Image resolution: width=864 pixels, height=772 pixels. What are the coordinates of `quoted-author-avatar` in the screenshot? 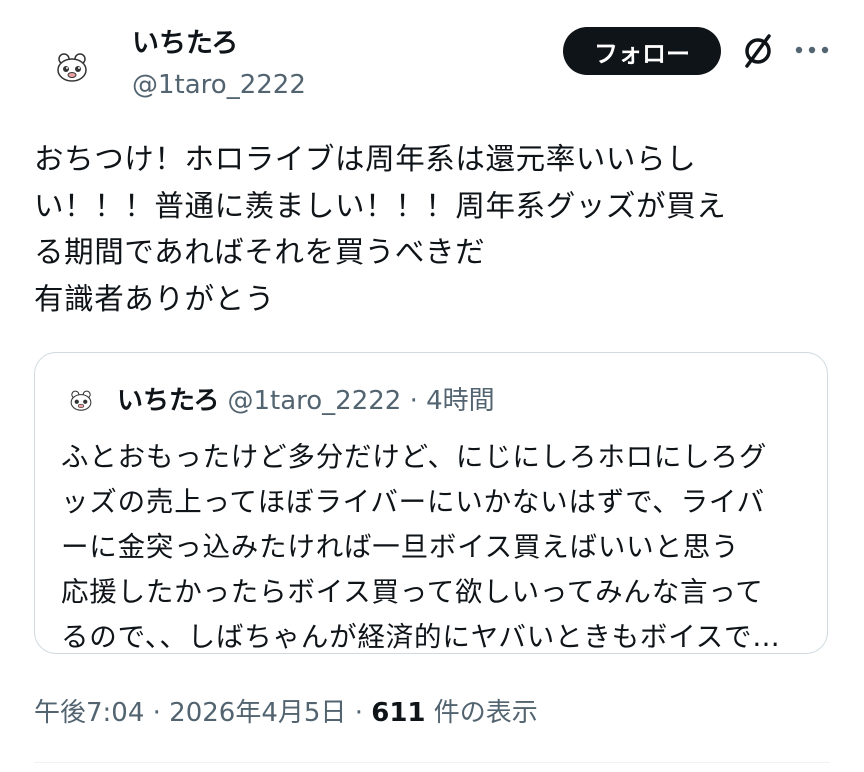 It's located at (81, 401).